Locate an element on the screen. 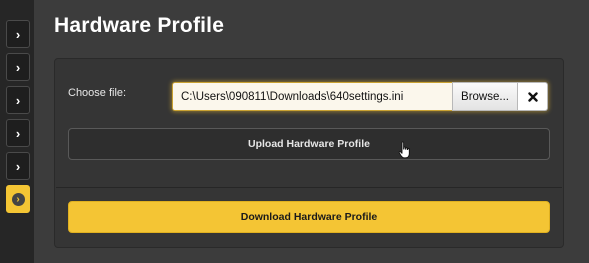  upload-hardware-profile-button: Upload Hardware Profile is located at coordinates (309, 144).